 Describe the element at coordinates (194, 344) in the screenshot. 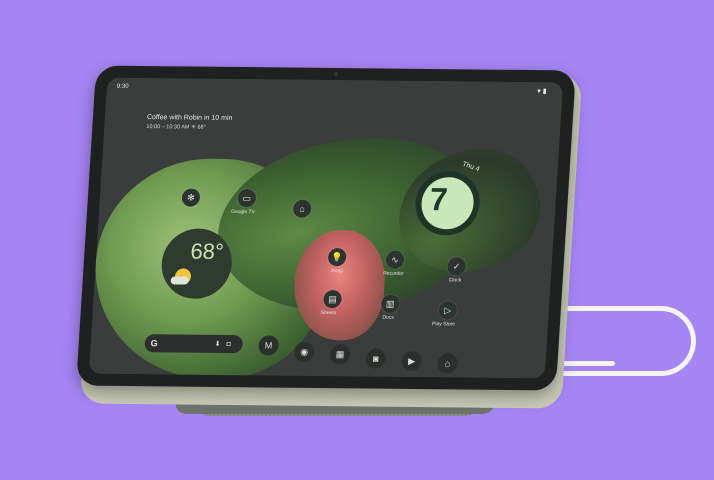

I see `google-search-bar: G ⬇◘` at that location.